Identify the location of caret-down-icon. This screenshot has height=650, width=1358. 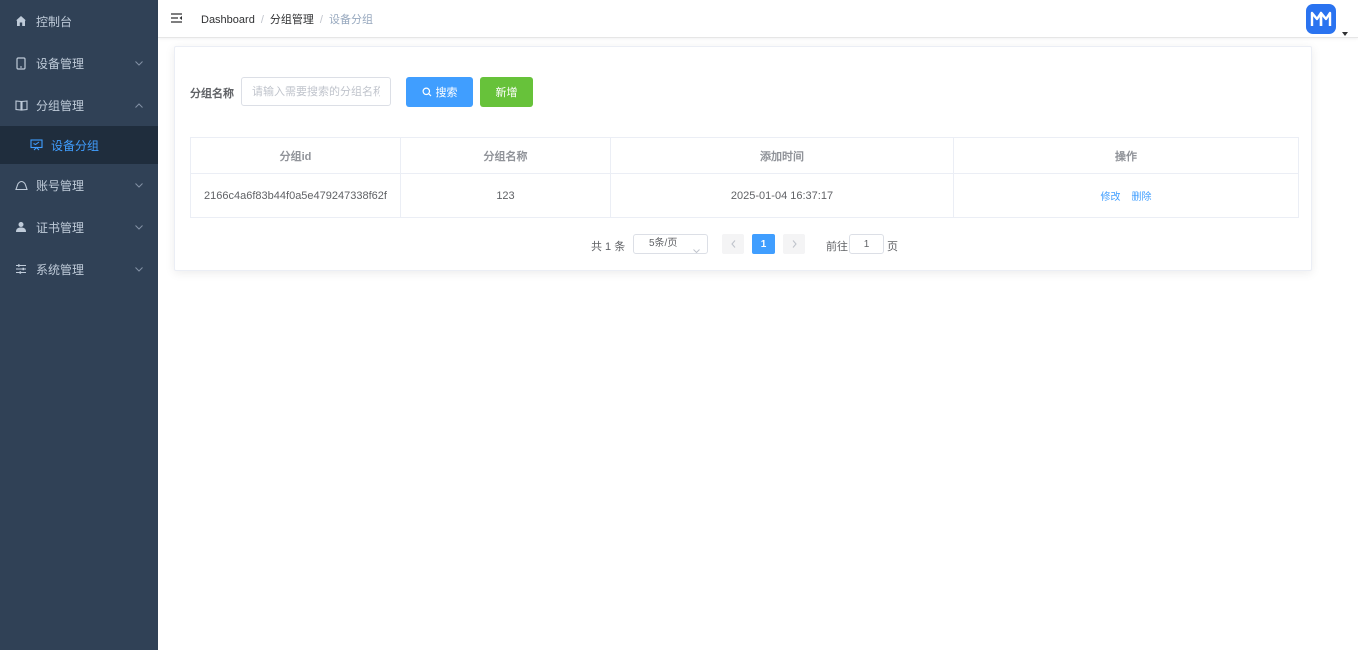
(1345, 30).